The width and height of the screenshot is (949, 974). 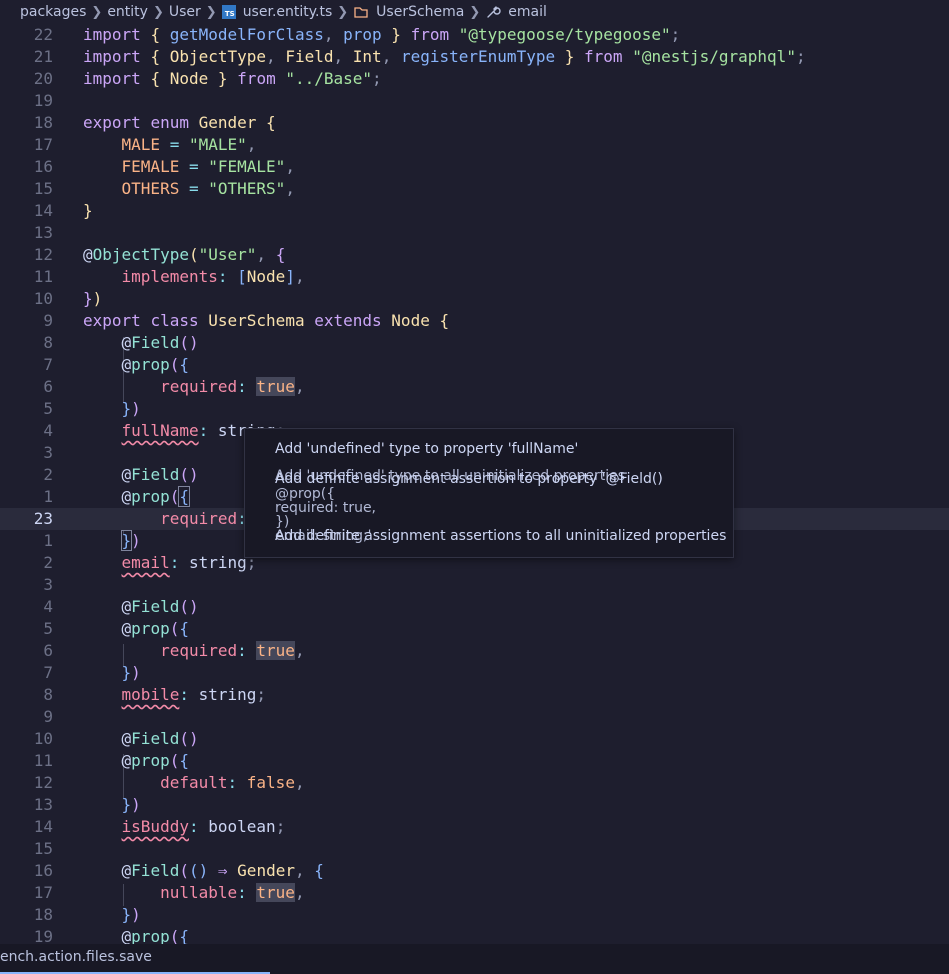 What do you see at coordinates (474, 717) in the screenshot?
I see `code-line: 9` at bounding box center [474, 717].